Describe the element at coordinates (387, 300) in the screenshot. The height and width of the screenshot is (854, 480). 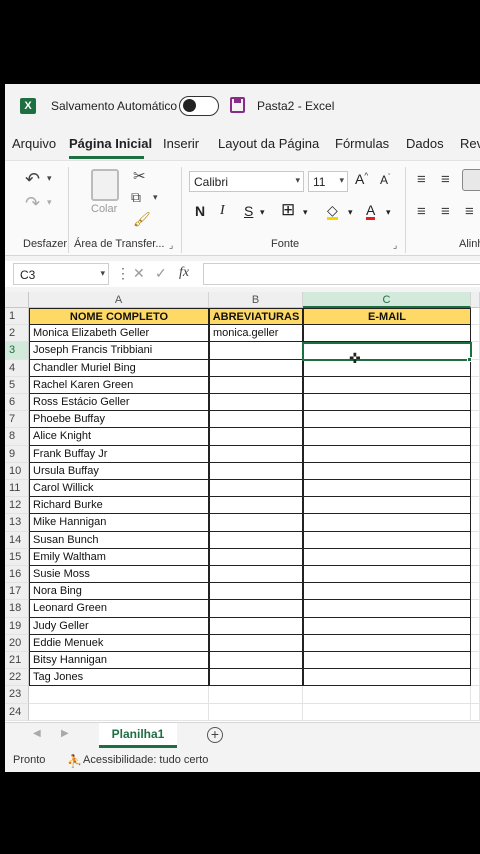
I see `column-header-c: C` at that location.